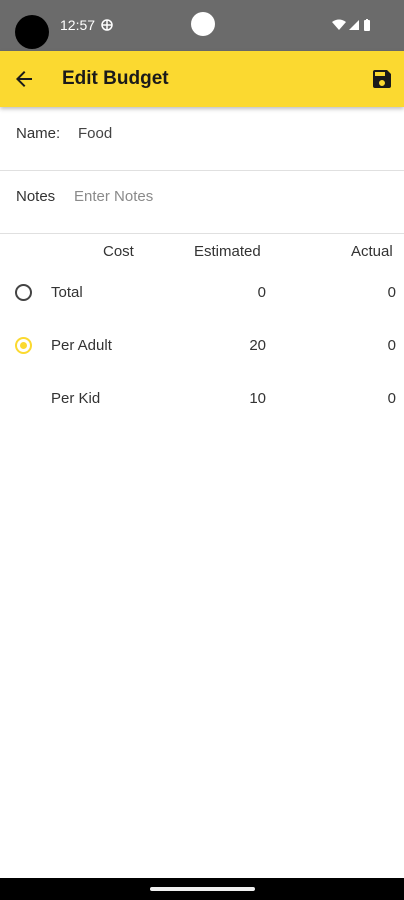  What do you see at coordinates (236, 292) in the screenshot?
I see `estimated-value: 0` at bounding box center [236, 292].